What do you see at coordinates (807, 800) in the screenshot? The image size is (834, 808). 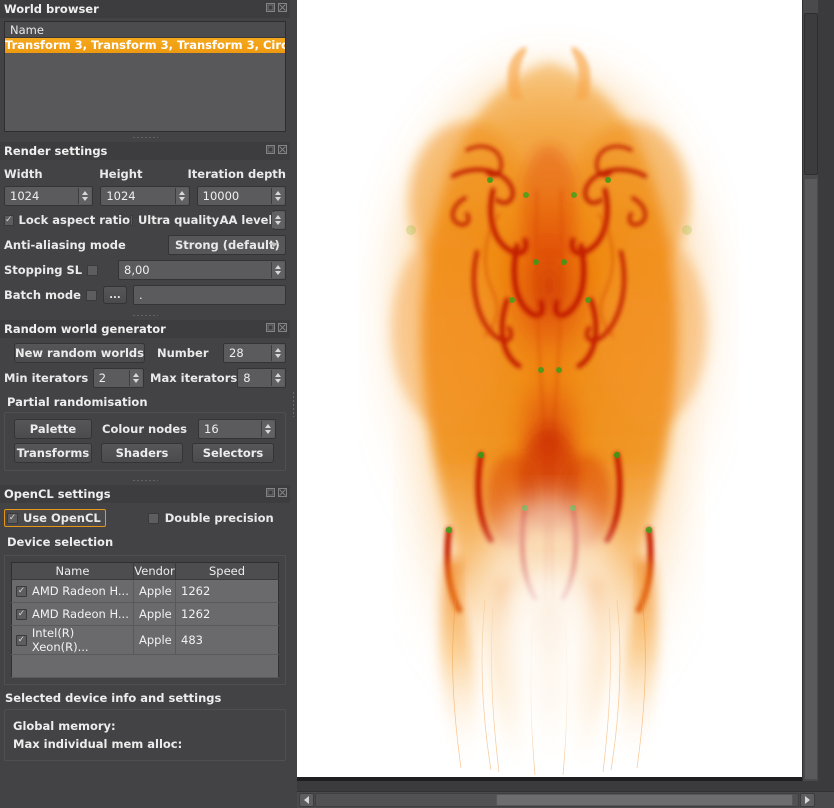 I see `scroll-right-button` at bounding box center [807, 800].